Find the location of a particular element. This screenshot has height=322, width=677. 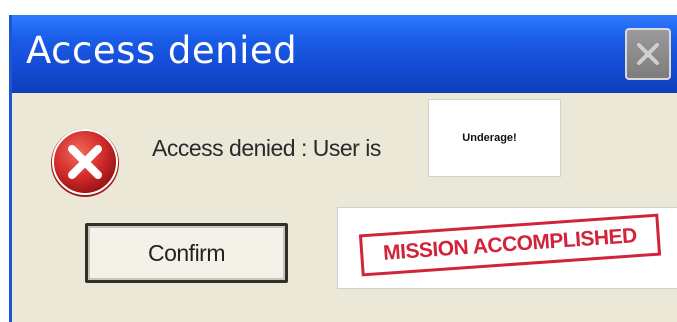

close-button is located at coordinates (648, 54).